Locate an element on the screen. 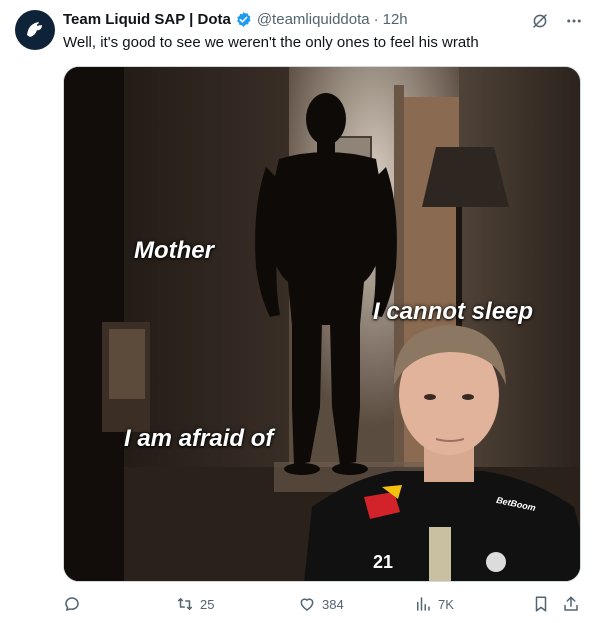  timestamp: 12h is located at coordinates (395, 19).